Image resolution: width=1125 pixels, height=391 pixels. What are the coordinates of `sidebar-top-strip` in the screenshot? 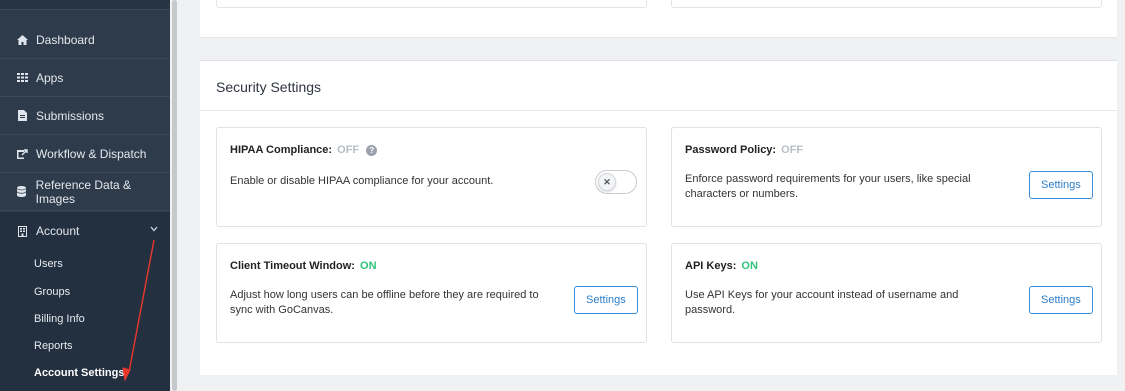 It's located at (85, 5).